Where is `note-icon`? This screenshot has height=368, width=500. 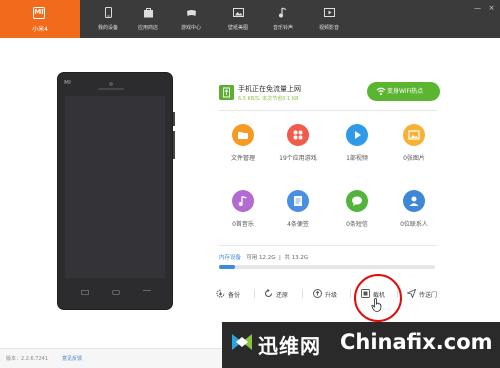
note-icon is located at coordinates (298, 201).